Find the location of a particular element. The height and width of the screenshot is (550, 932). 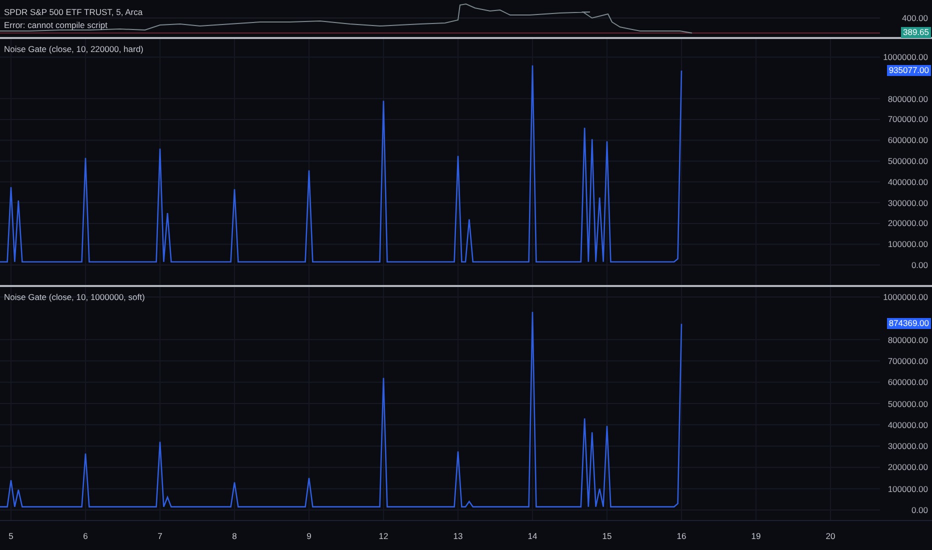

time-label: 7 is located at coordinates (160, 536).